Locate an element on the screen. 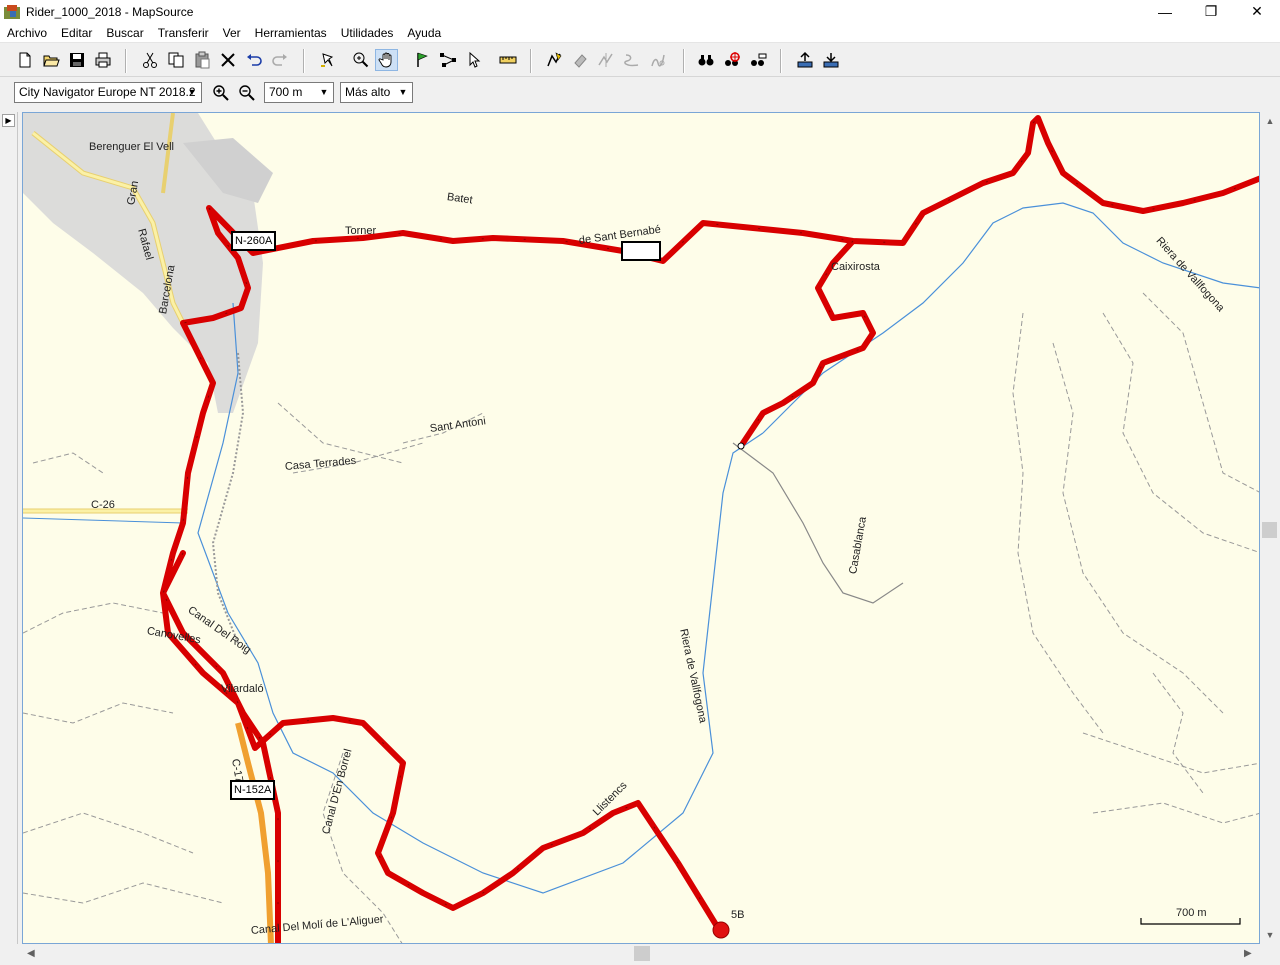 The image size is (1280, 965). new-icon is located at coordinates (24, 60).